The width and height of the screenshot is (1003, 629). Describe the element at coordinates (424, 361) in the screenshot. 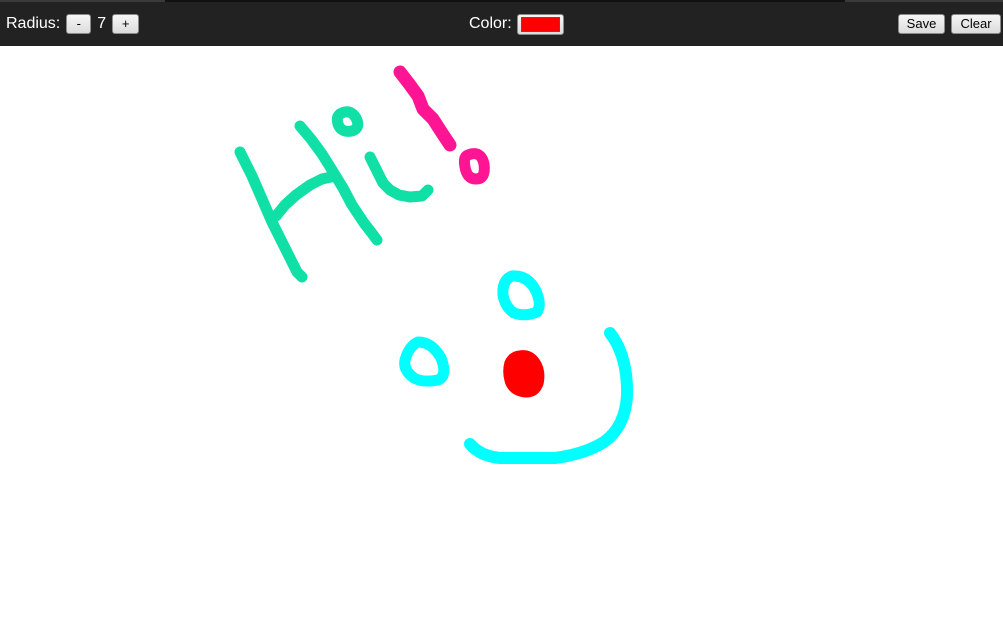

I see `left-eye-stroke` at that location.